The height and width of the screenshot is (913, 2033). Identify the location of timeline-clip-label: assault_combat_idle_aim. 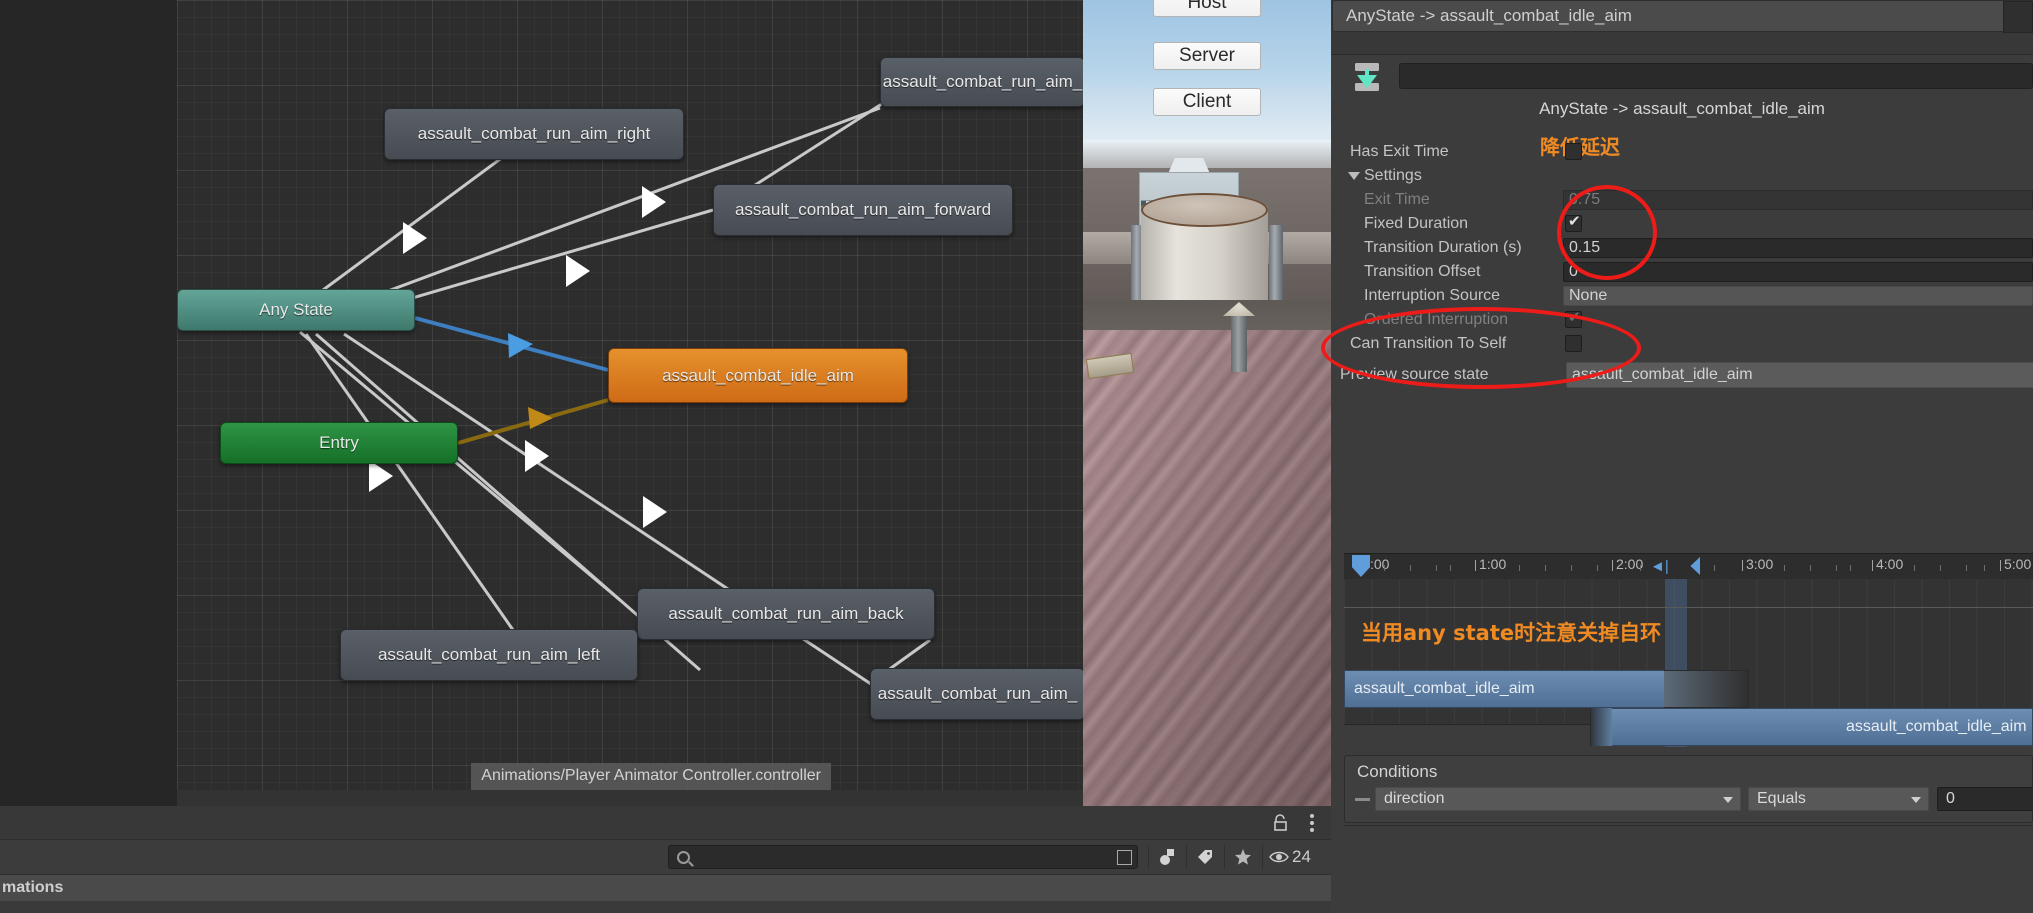
(1936, 726).